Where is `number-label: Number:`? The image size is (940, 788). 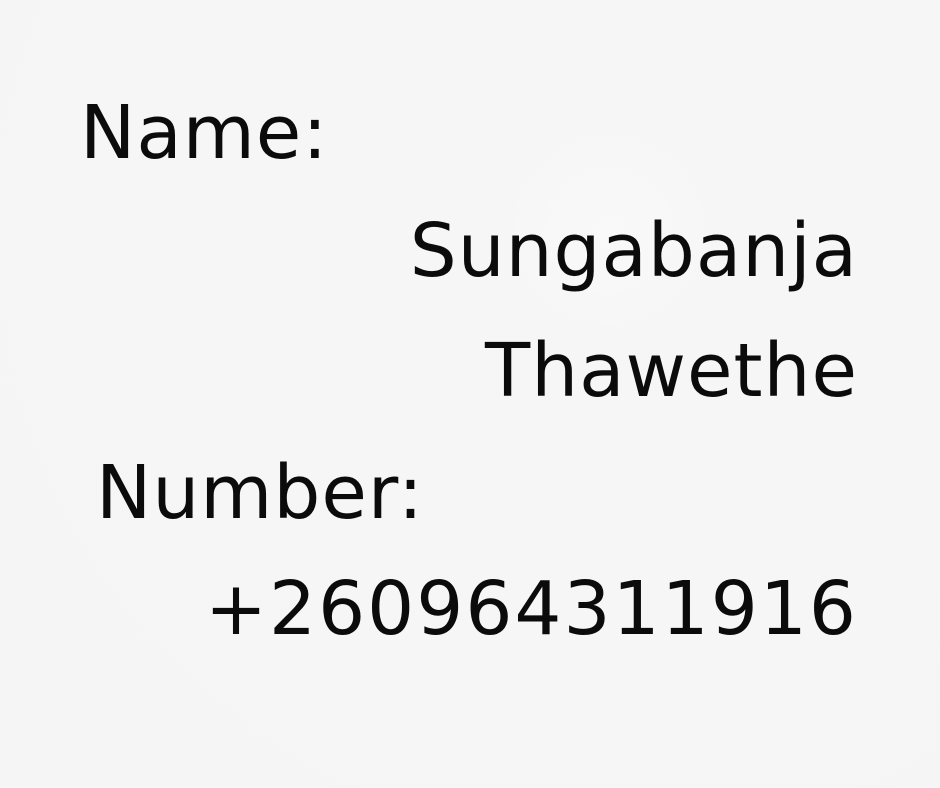
number-label: Number: is located at coordinates (260, 493).